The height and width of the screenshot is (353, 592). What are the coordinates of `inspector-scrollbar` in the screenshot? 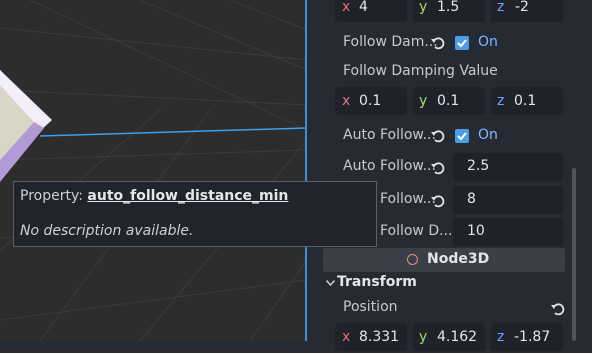 It's located at (574, 254).